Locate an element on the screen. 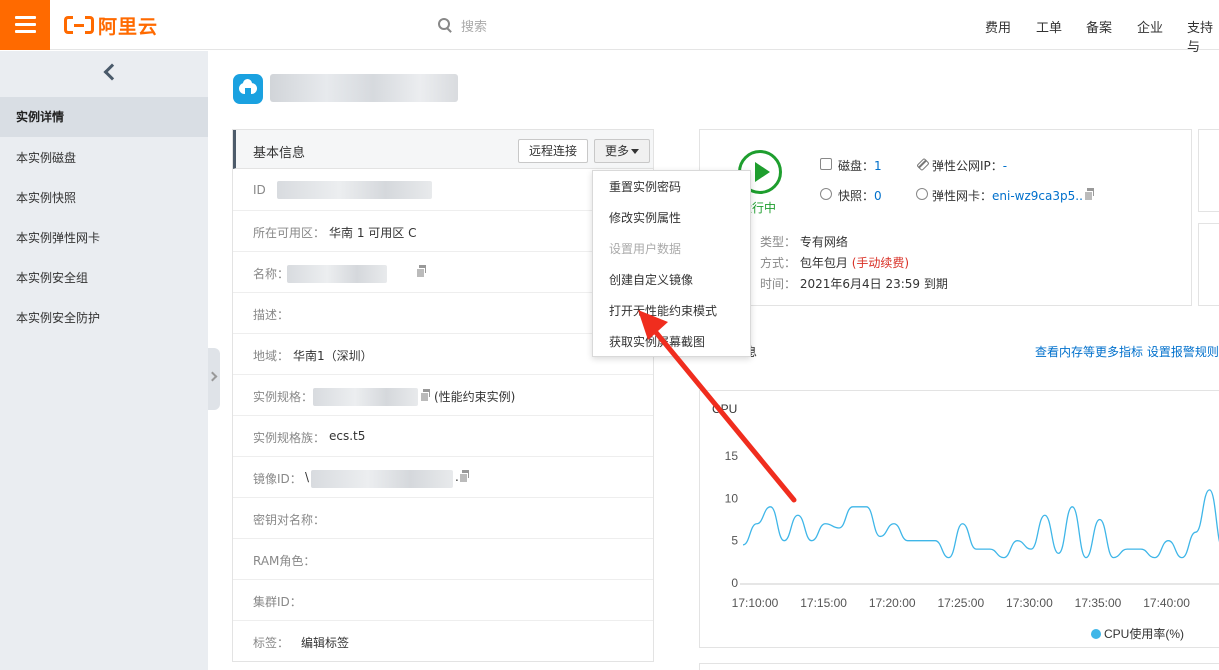  row-name: 名称： is located at coordinates (443, 272).